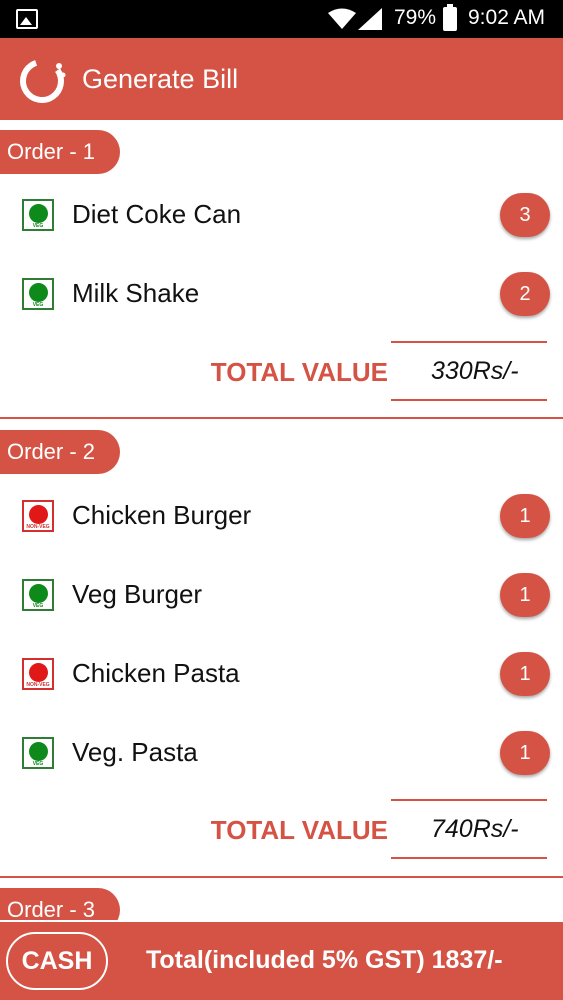 Image resolution: width=563 pixels, height=1000 pixels. I want to click on item-name: Chicken Pasta, so click(156, 673).